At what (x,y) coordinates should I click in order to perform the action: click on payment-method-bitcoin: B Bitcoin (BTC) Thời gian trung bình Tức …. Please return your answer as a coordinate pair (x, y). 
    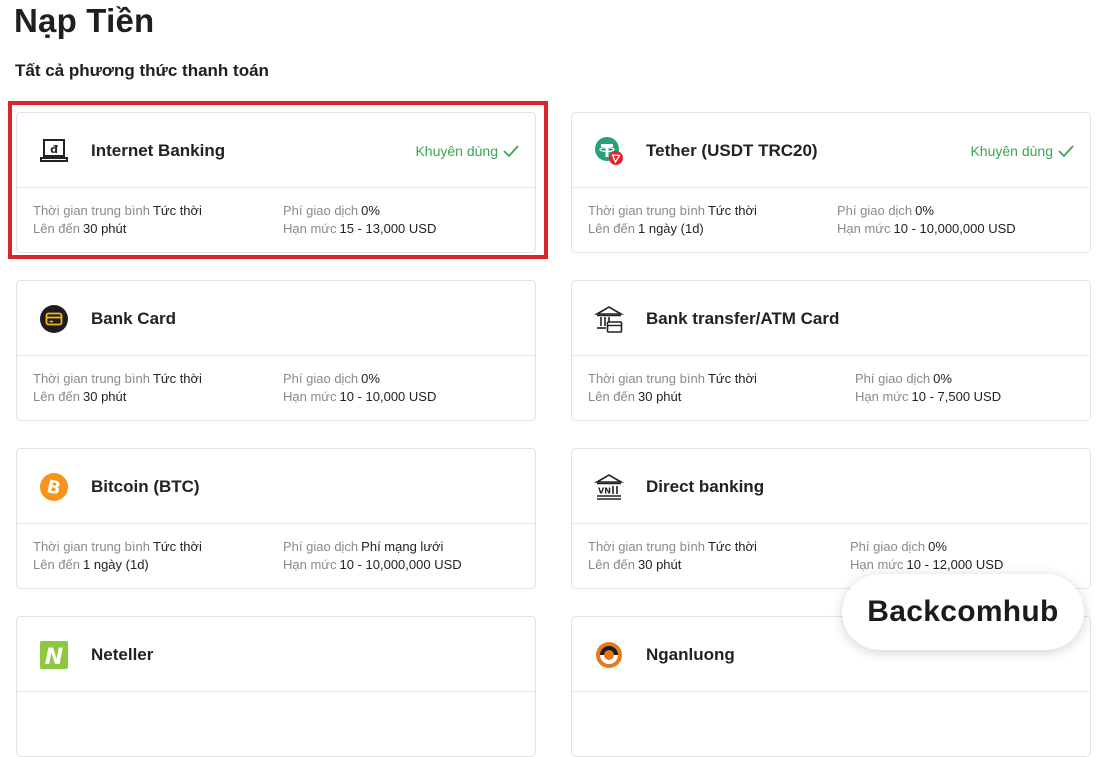
    Looking at the image, I should click on (276, 518).